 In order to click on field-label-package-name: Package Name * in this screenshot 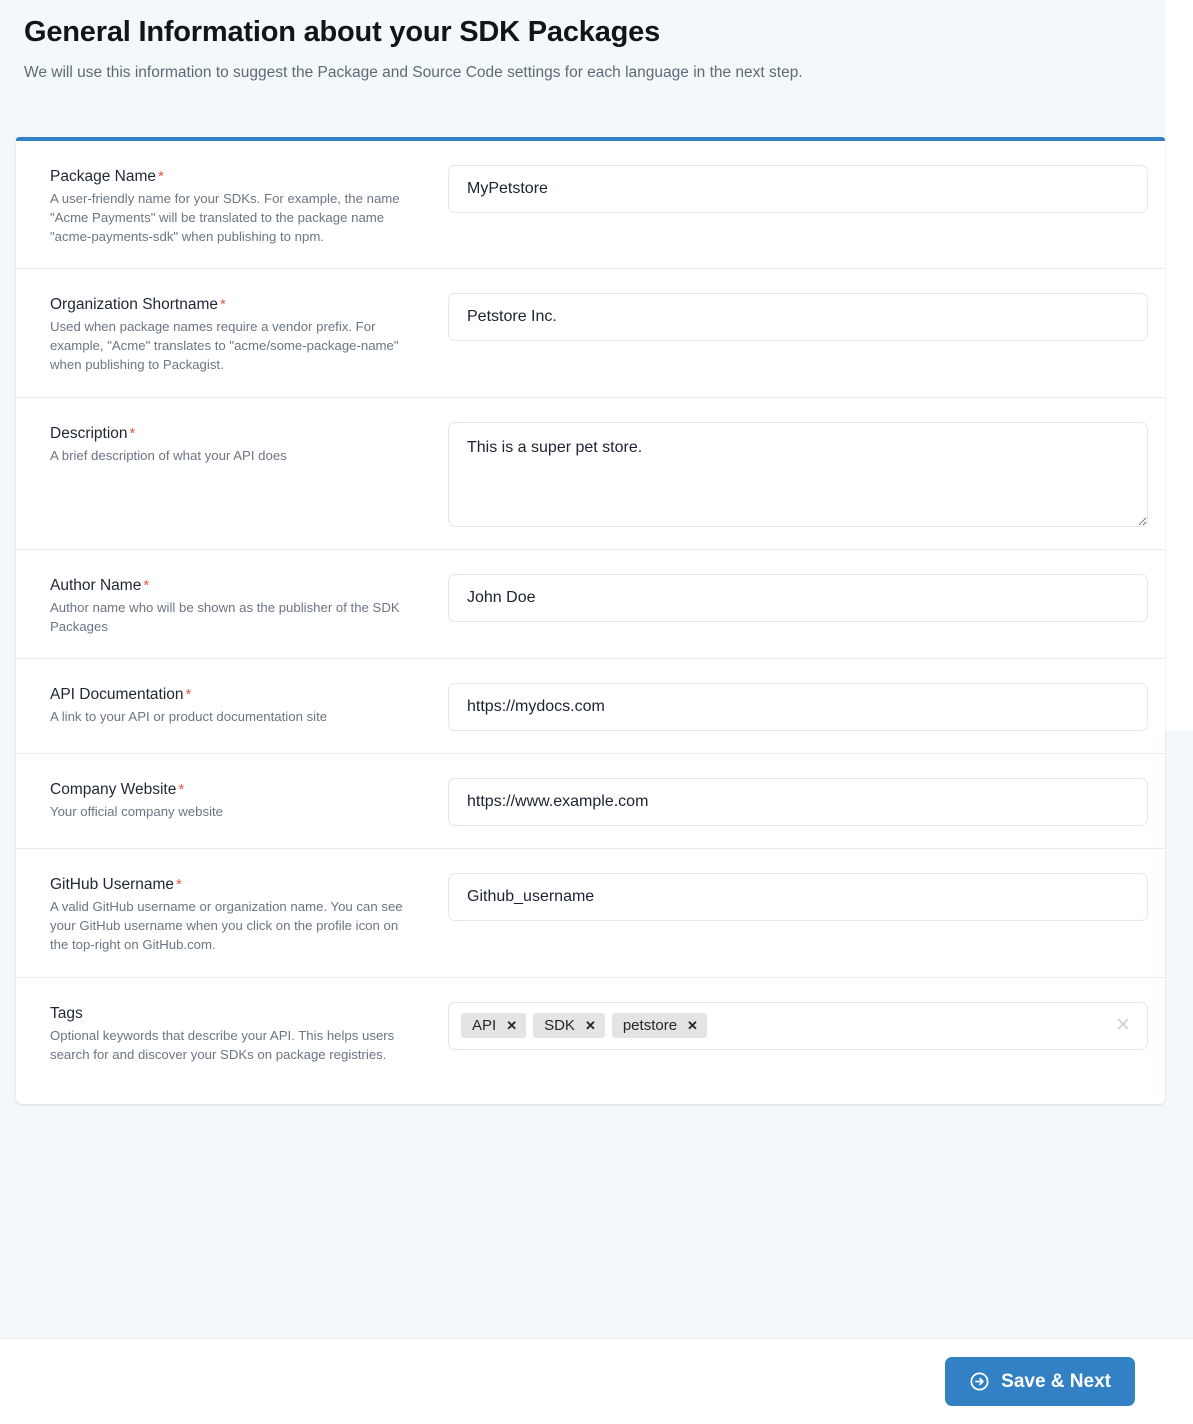, I will do `click(232, 177)`.